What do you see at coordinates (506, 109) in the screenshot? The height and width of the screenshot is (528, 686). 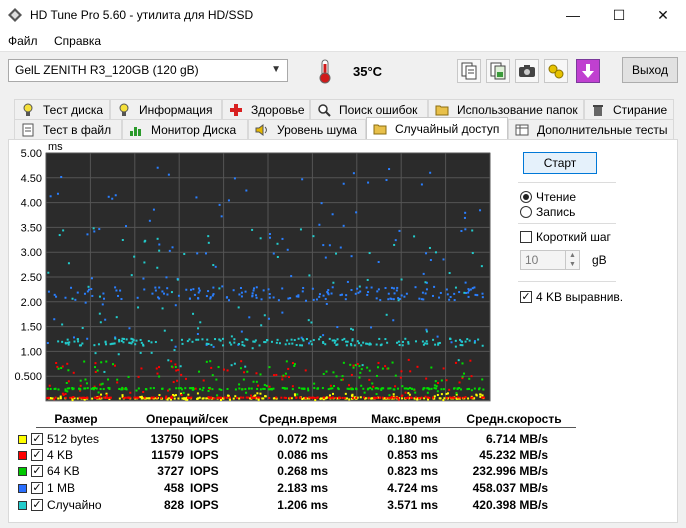 I see `tab-folder-usage: Использование папок` at bounding box center [506, 109].